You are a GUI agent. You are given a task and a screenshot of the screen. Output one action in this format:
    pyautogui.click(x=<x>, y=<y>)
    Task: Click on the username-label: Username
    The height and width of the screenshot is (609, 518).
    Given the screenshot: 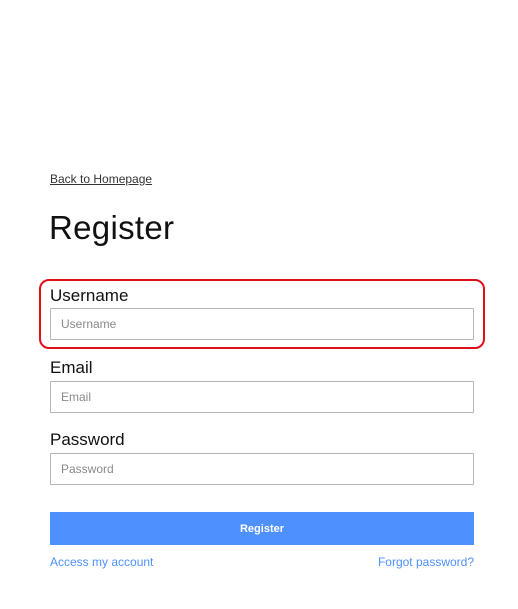 What is the action you would take?
    pyautogui.click(x=89, y=295)
    